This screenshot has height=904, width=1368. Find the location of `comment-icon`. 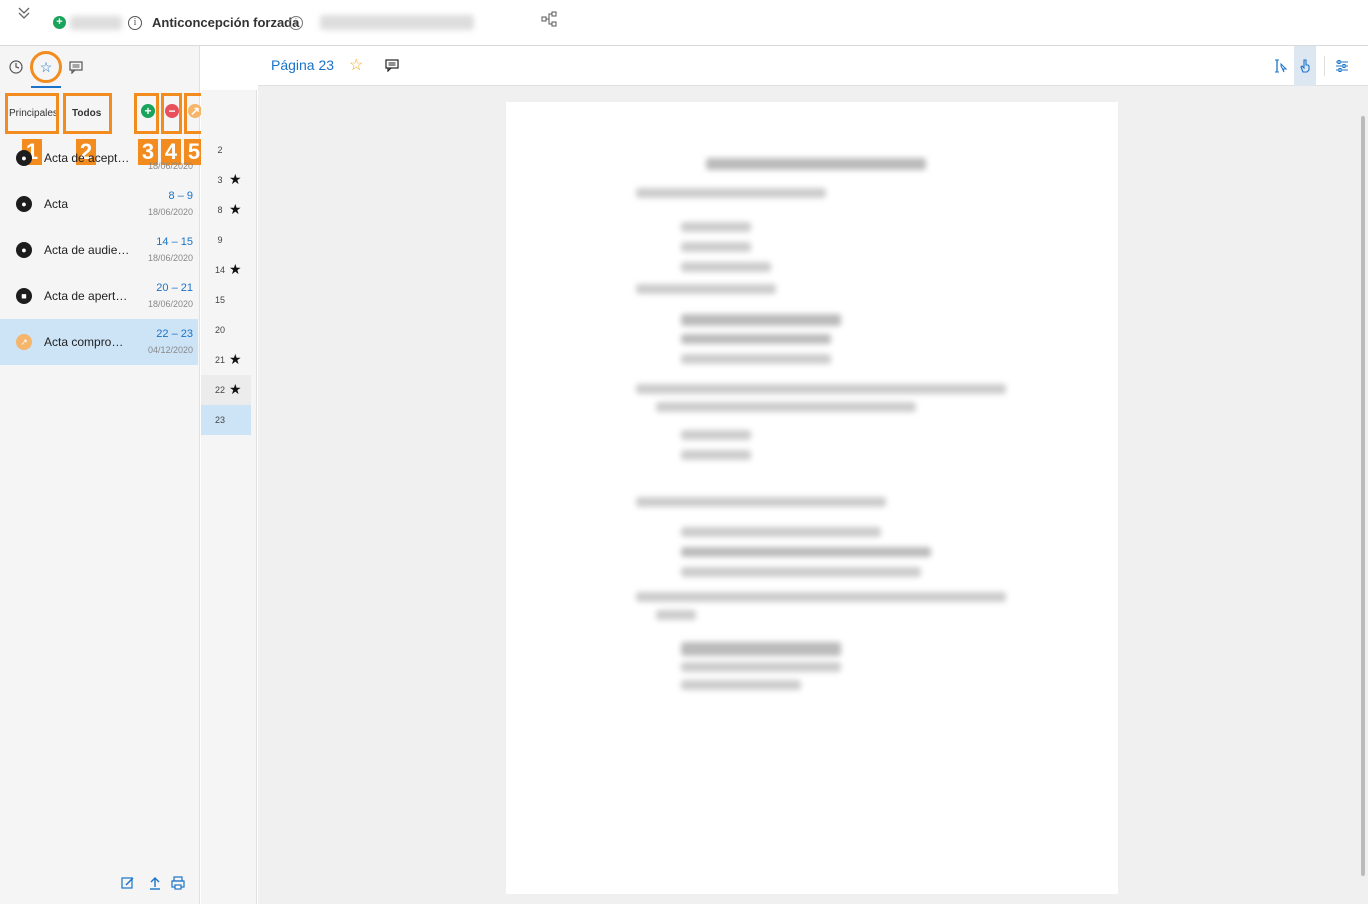

comment-icon is located at coordinates (76, 67).